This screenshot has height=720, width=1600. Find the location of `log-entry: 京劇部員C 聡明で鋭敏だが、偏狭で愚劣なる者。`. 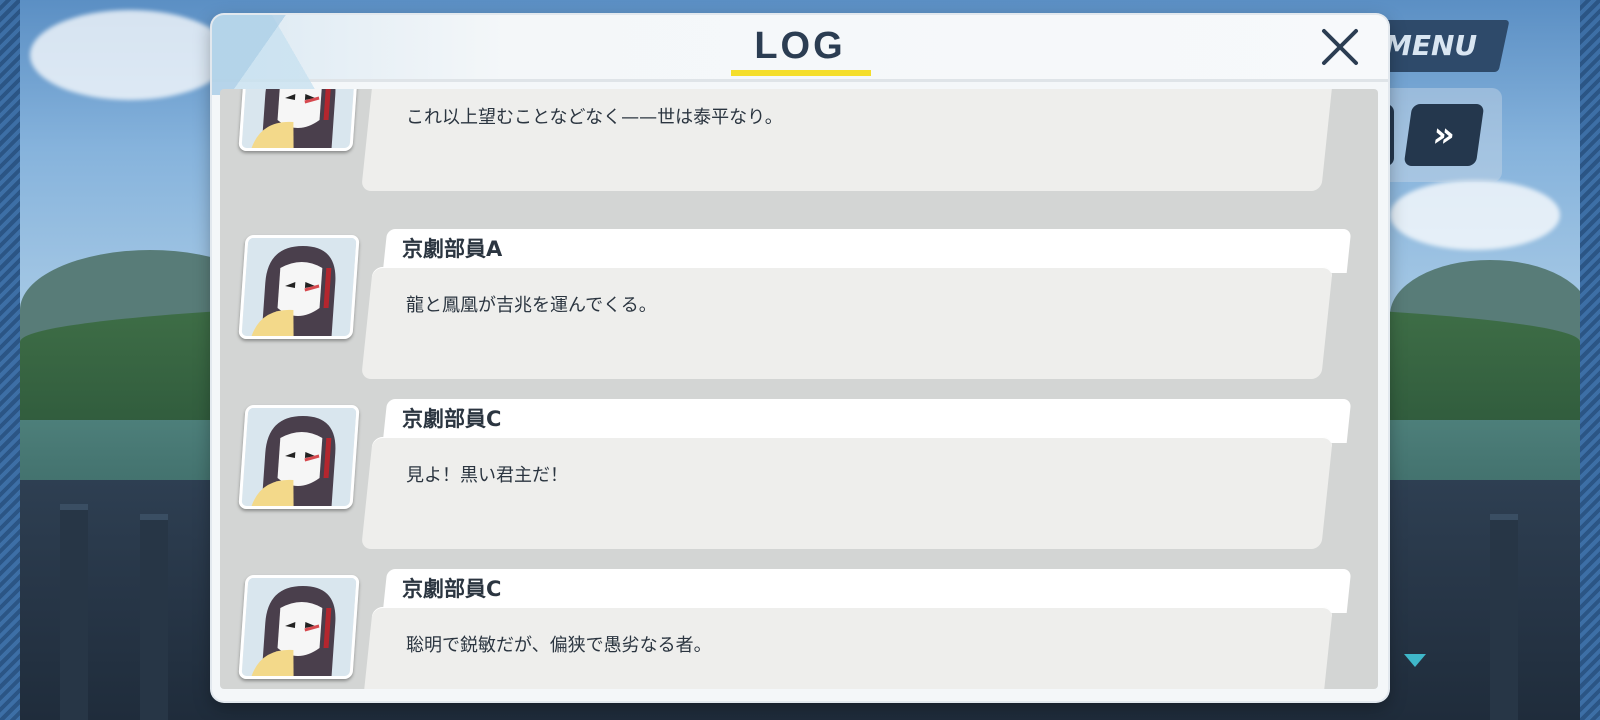

log-entry: 京劇部員C 聡明で鋭敏だが、偏狭で愚劣なる者。 is located at coordinates (799, 629).